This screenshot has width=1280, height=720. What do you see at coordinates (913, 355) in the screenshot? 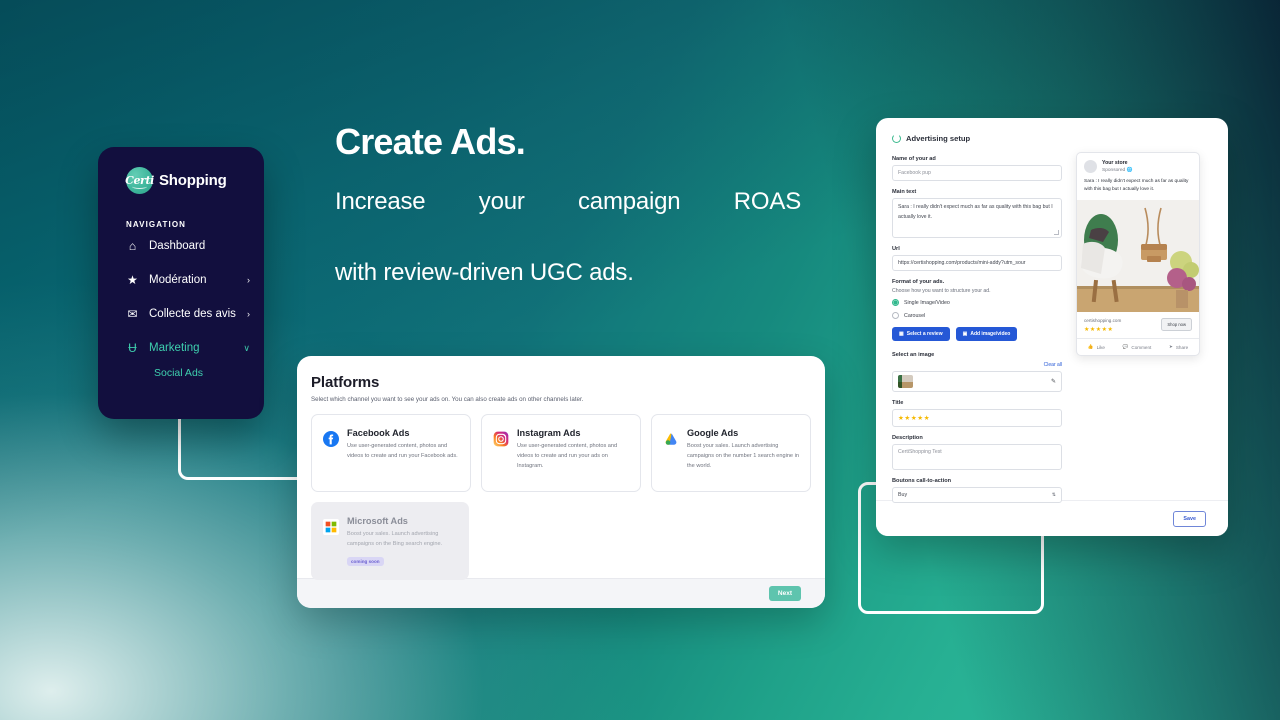
I see `select-image-label: Select an image` at bounding box center [913, 355].